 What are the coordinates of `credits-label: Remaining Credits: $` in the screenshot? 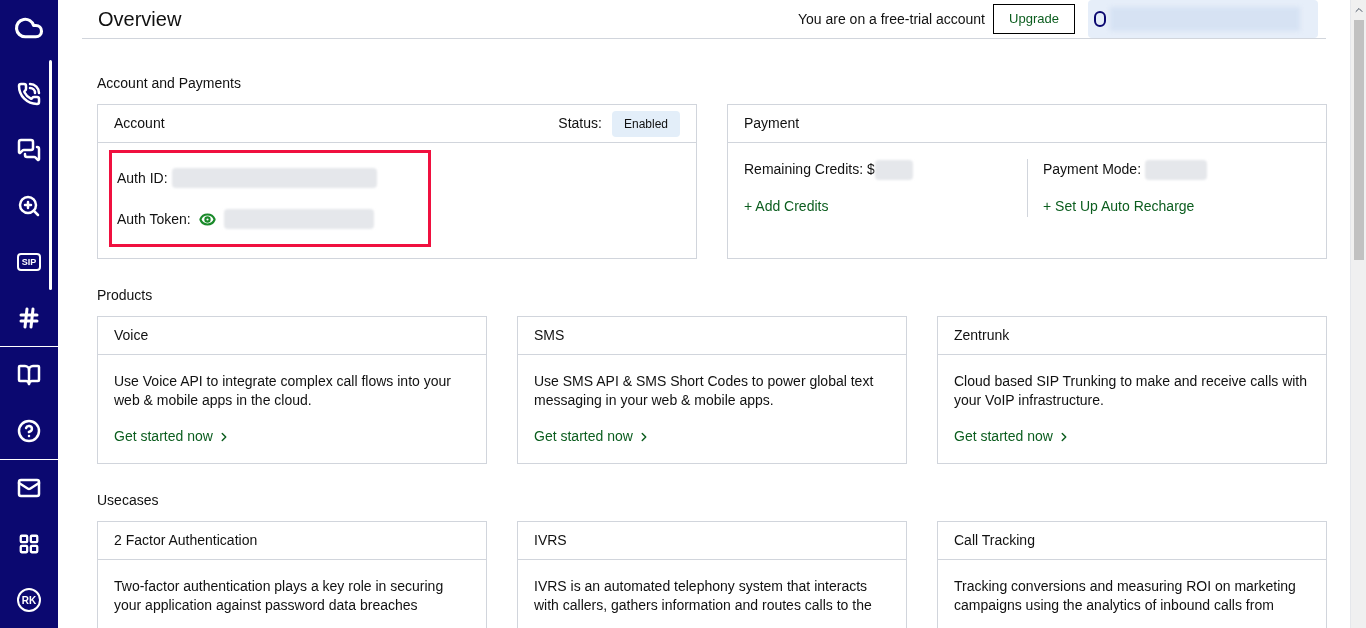 It's located at (809, 169).